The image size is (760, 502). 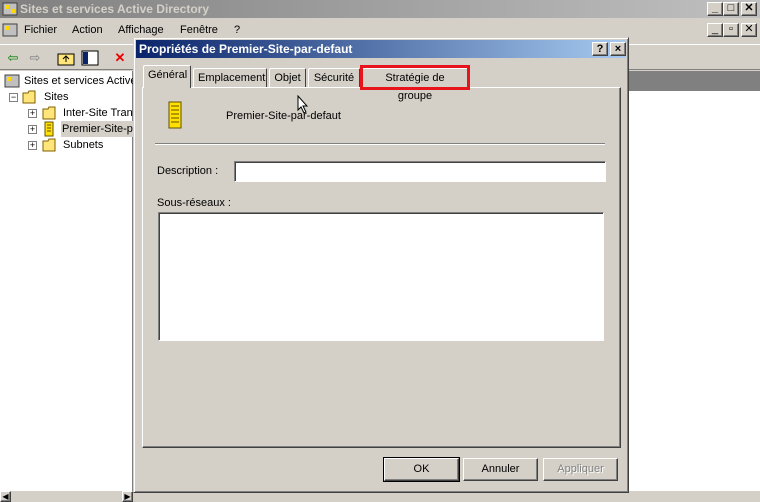 I want to click on horizontal-scrollbar: ◀ ▶, so click(x=66, y=496).